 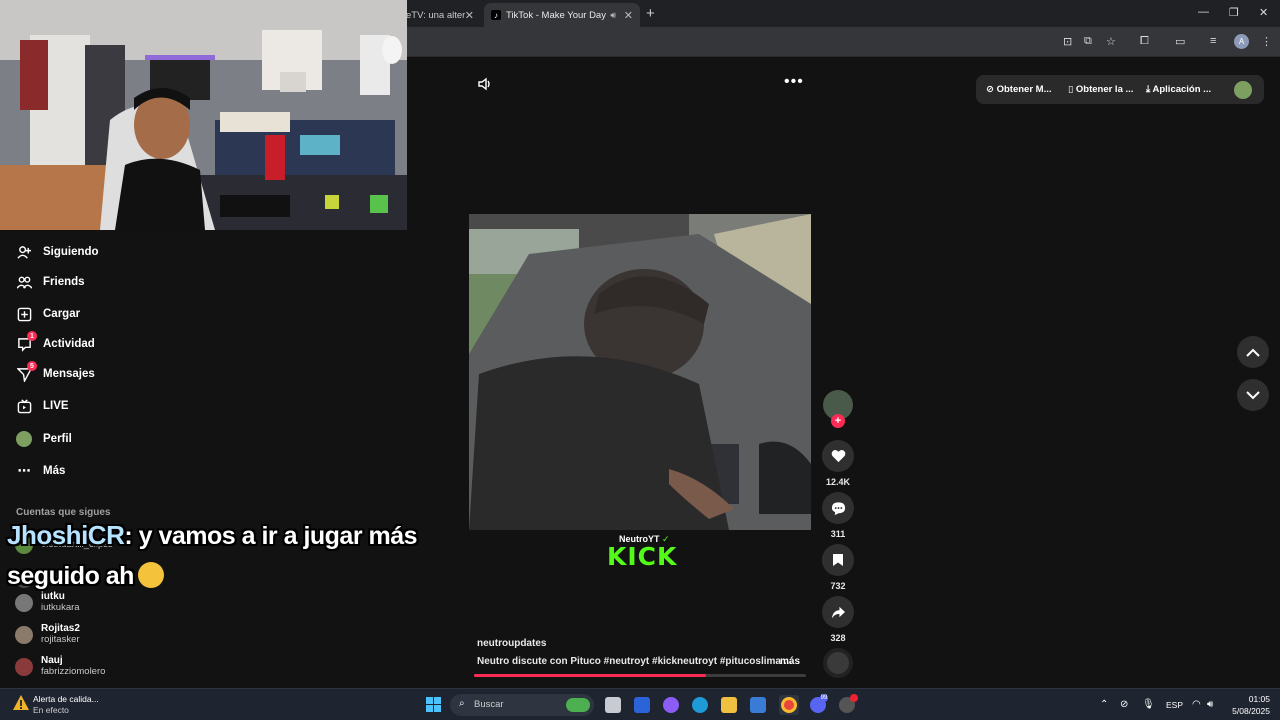 What do you see at coordinates (650, 13) in the screenshot?
I see `new-tab-button: +` at bounding box center [650, 13].